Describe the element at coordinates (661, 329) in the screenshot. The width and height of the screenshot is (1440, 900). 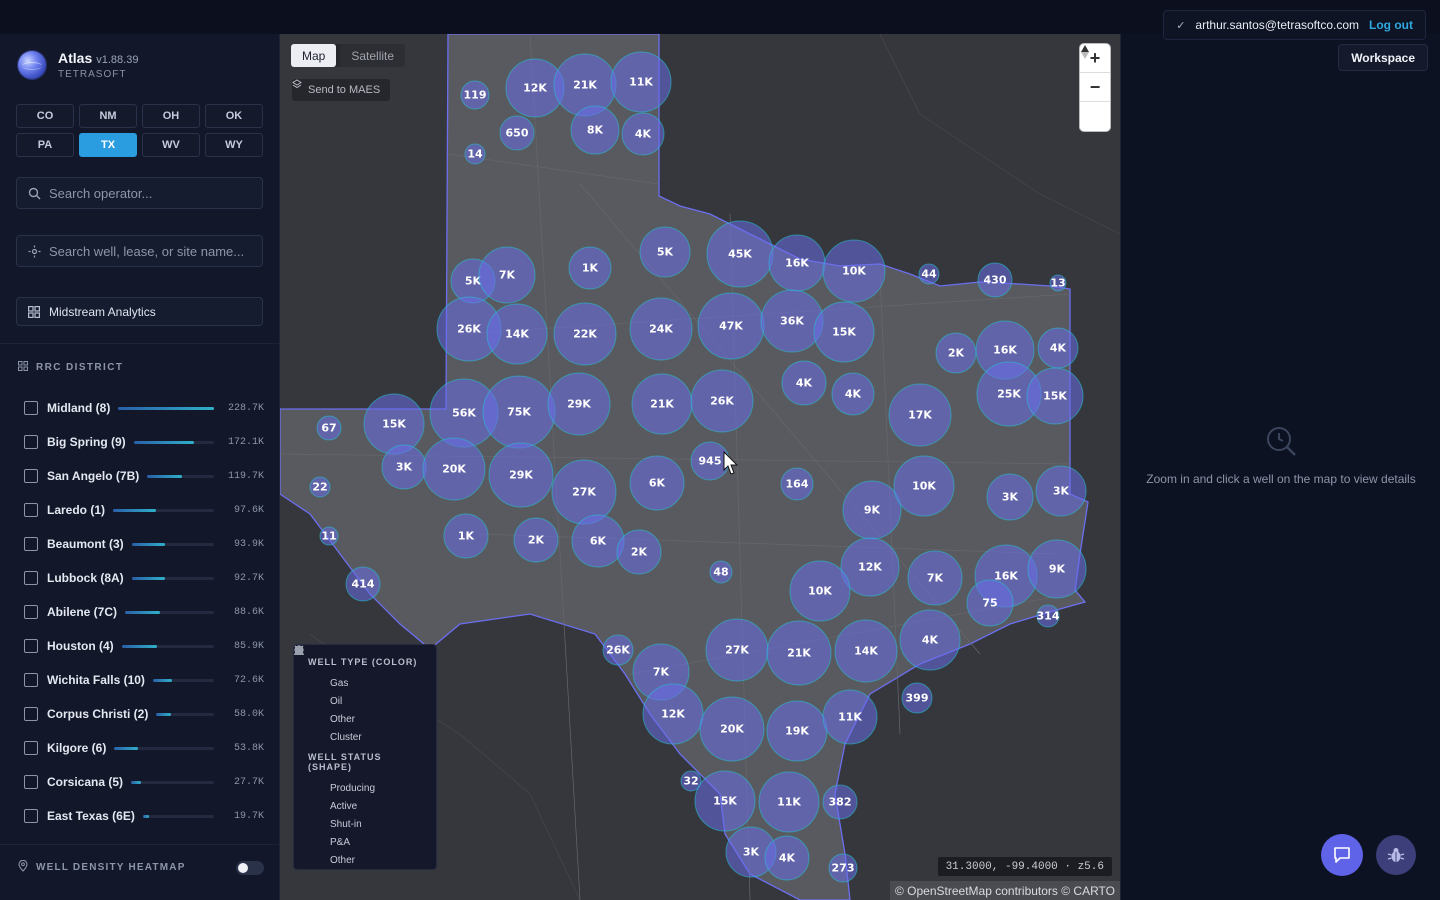
I see `map-cluster: 24K` at that location.